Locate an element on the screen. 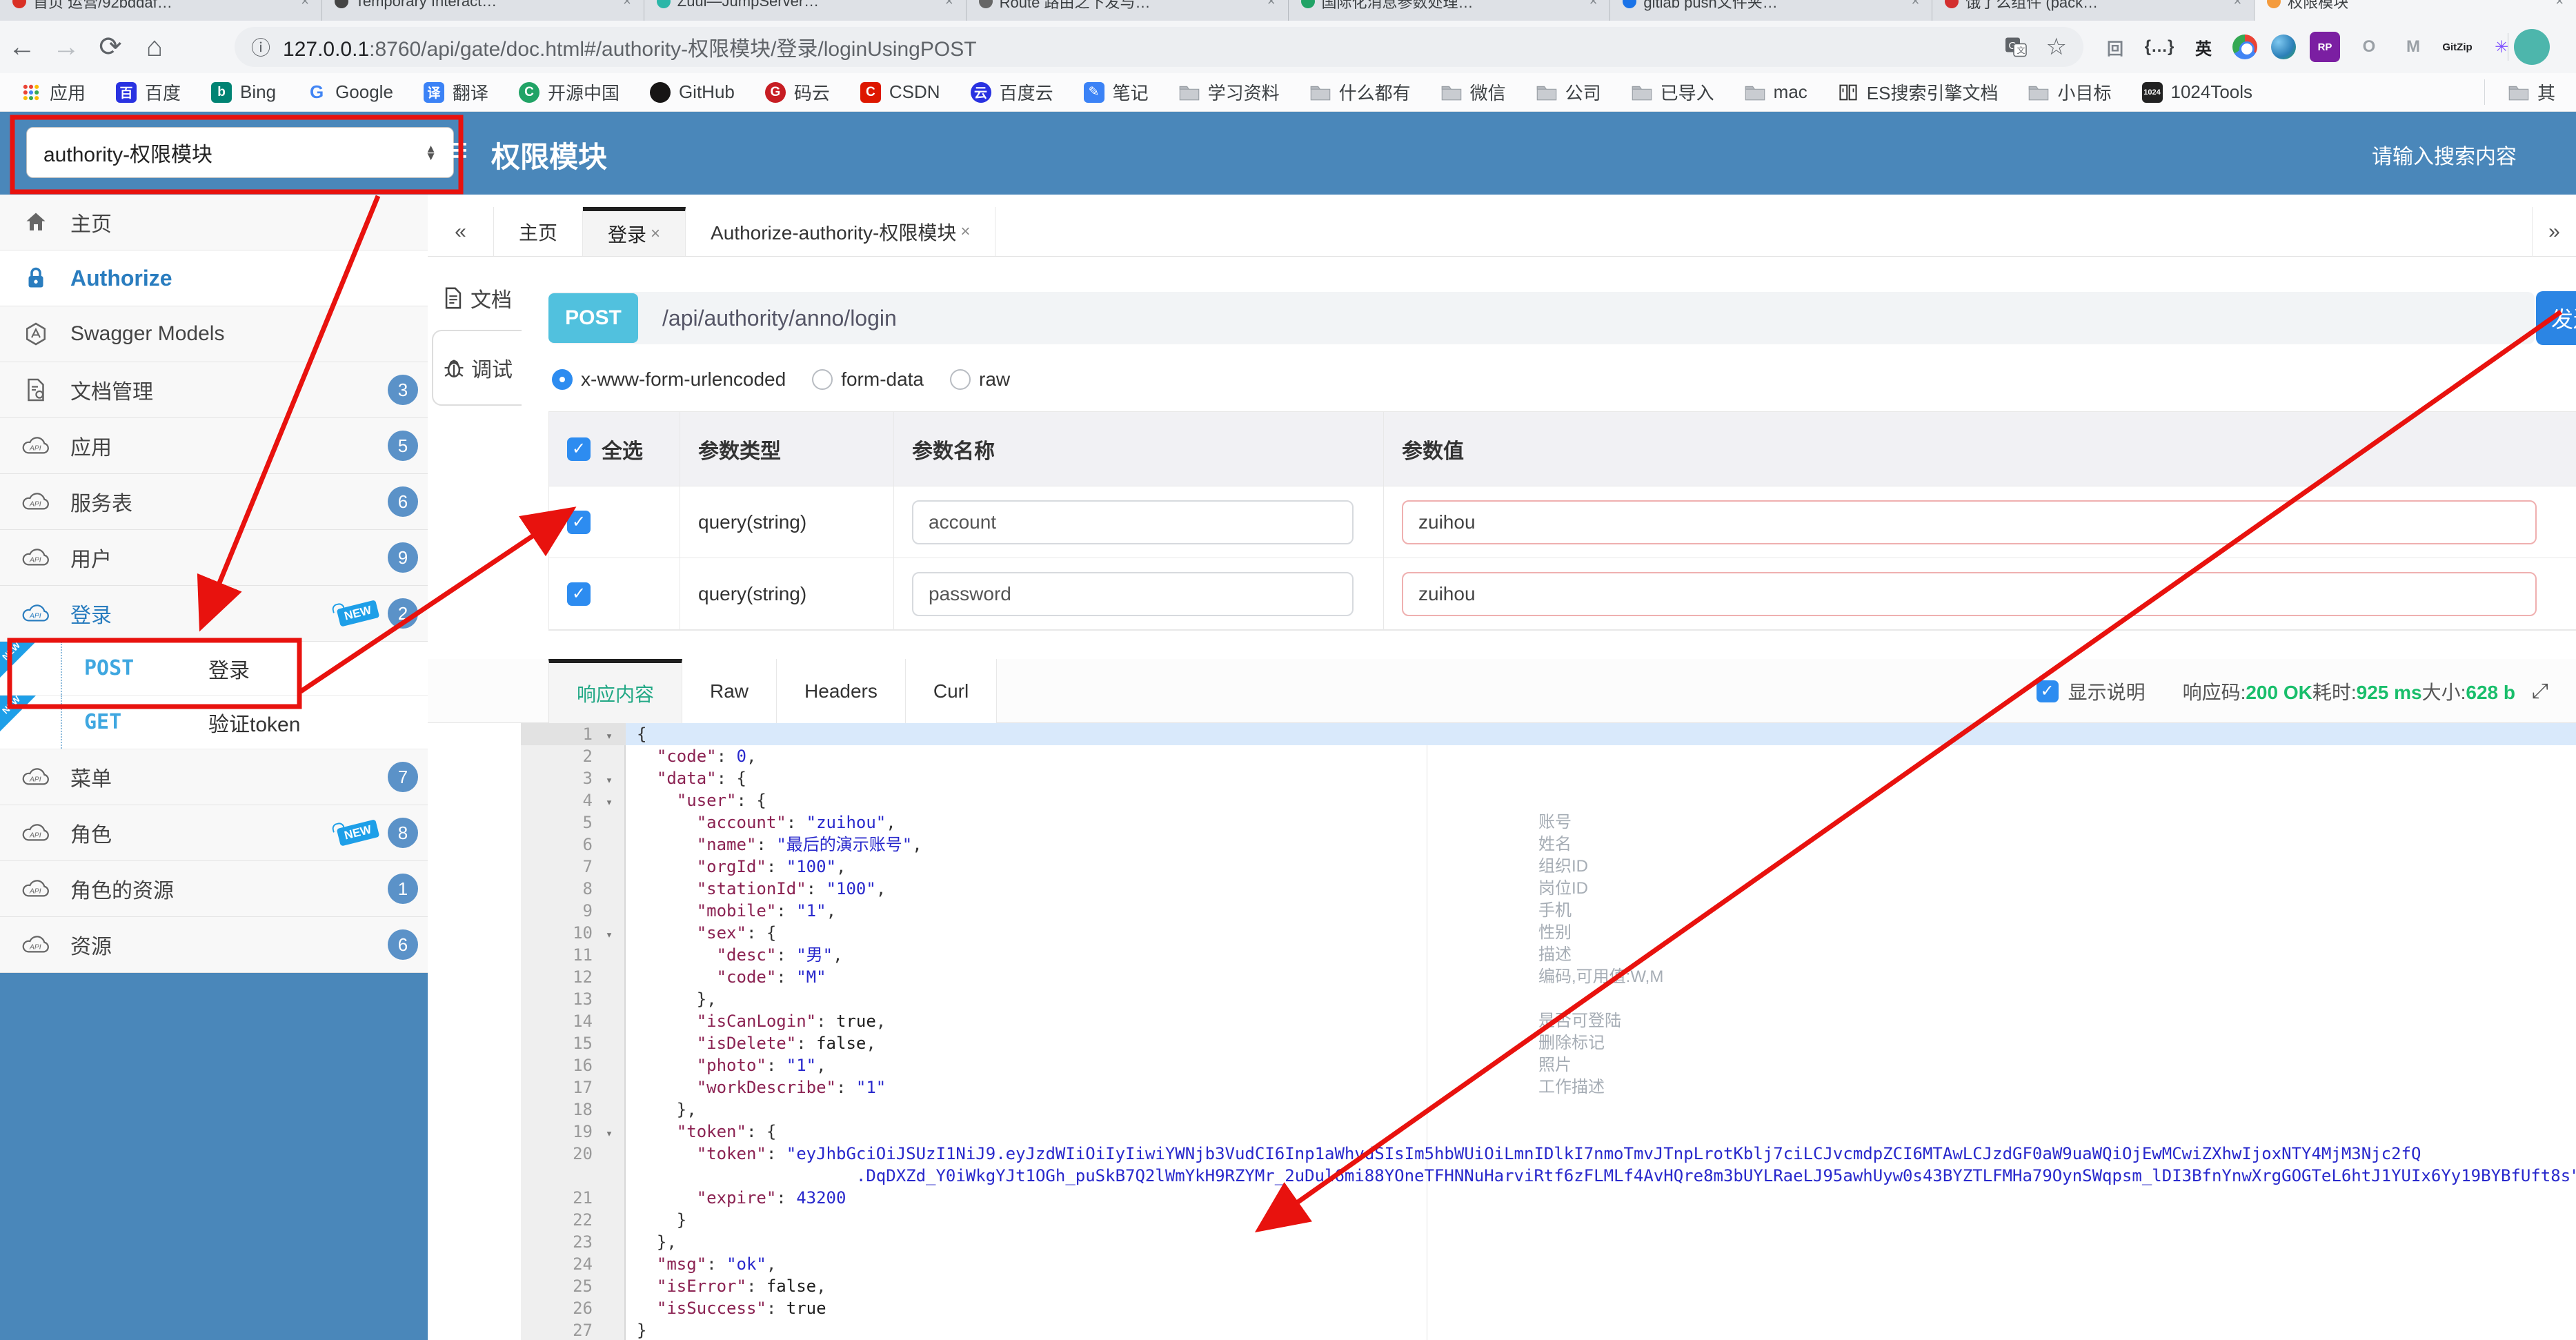 Image resolution: width=2576 pixels, height=1340 pixels. browser-tab: 首页 运营/92bddaf… × is located at coordinates (161, 10).